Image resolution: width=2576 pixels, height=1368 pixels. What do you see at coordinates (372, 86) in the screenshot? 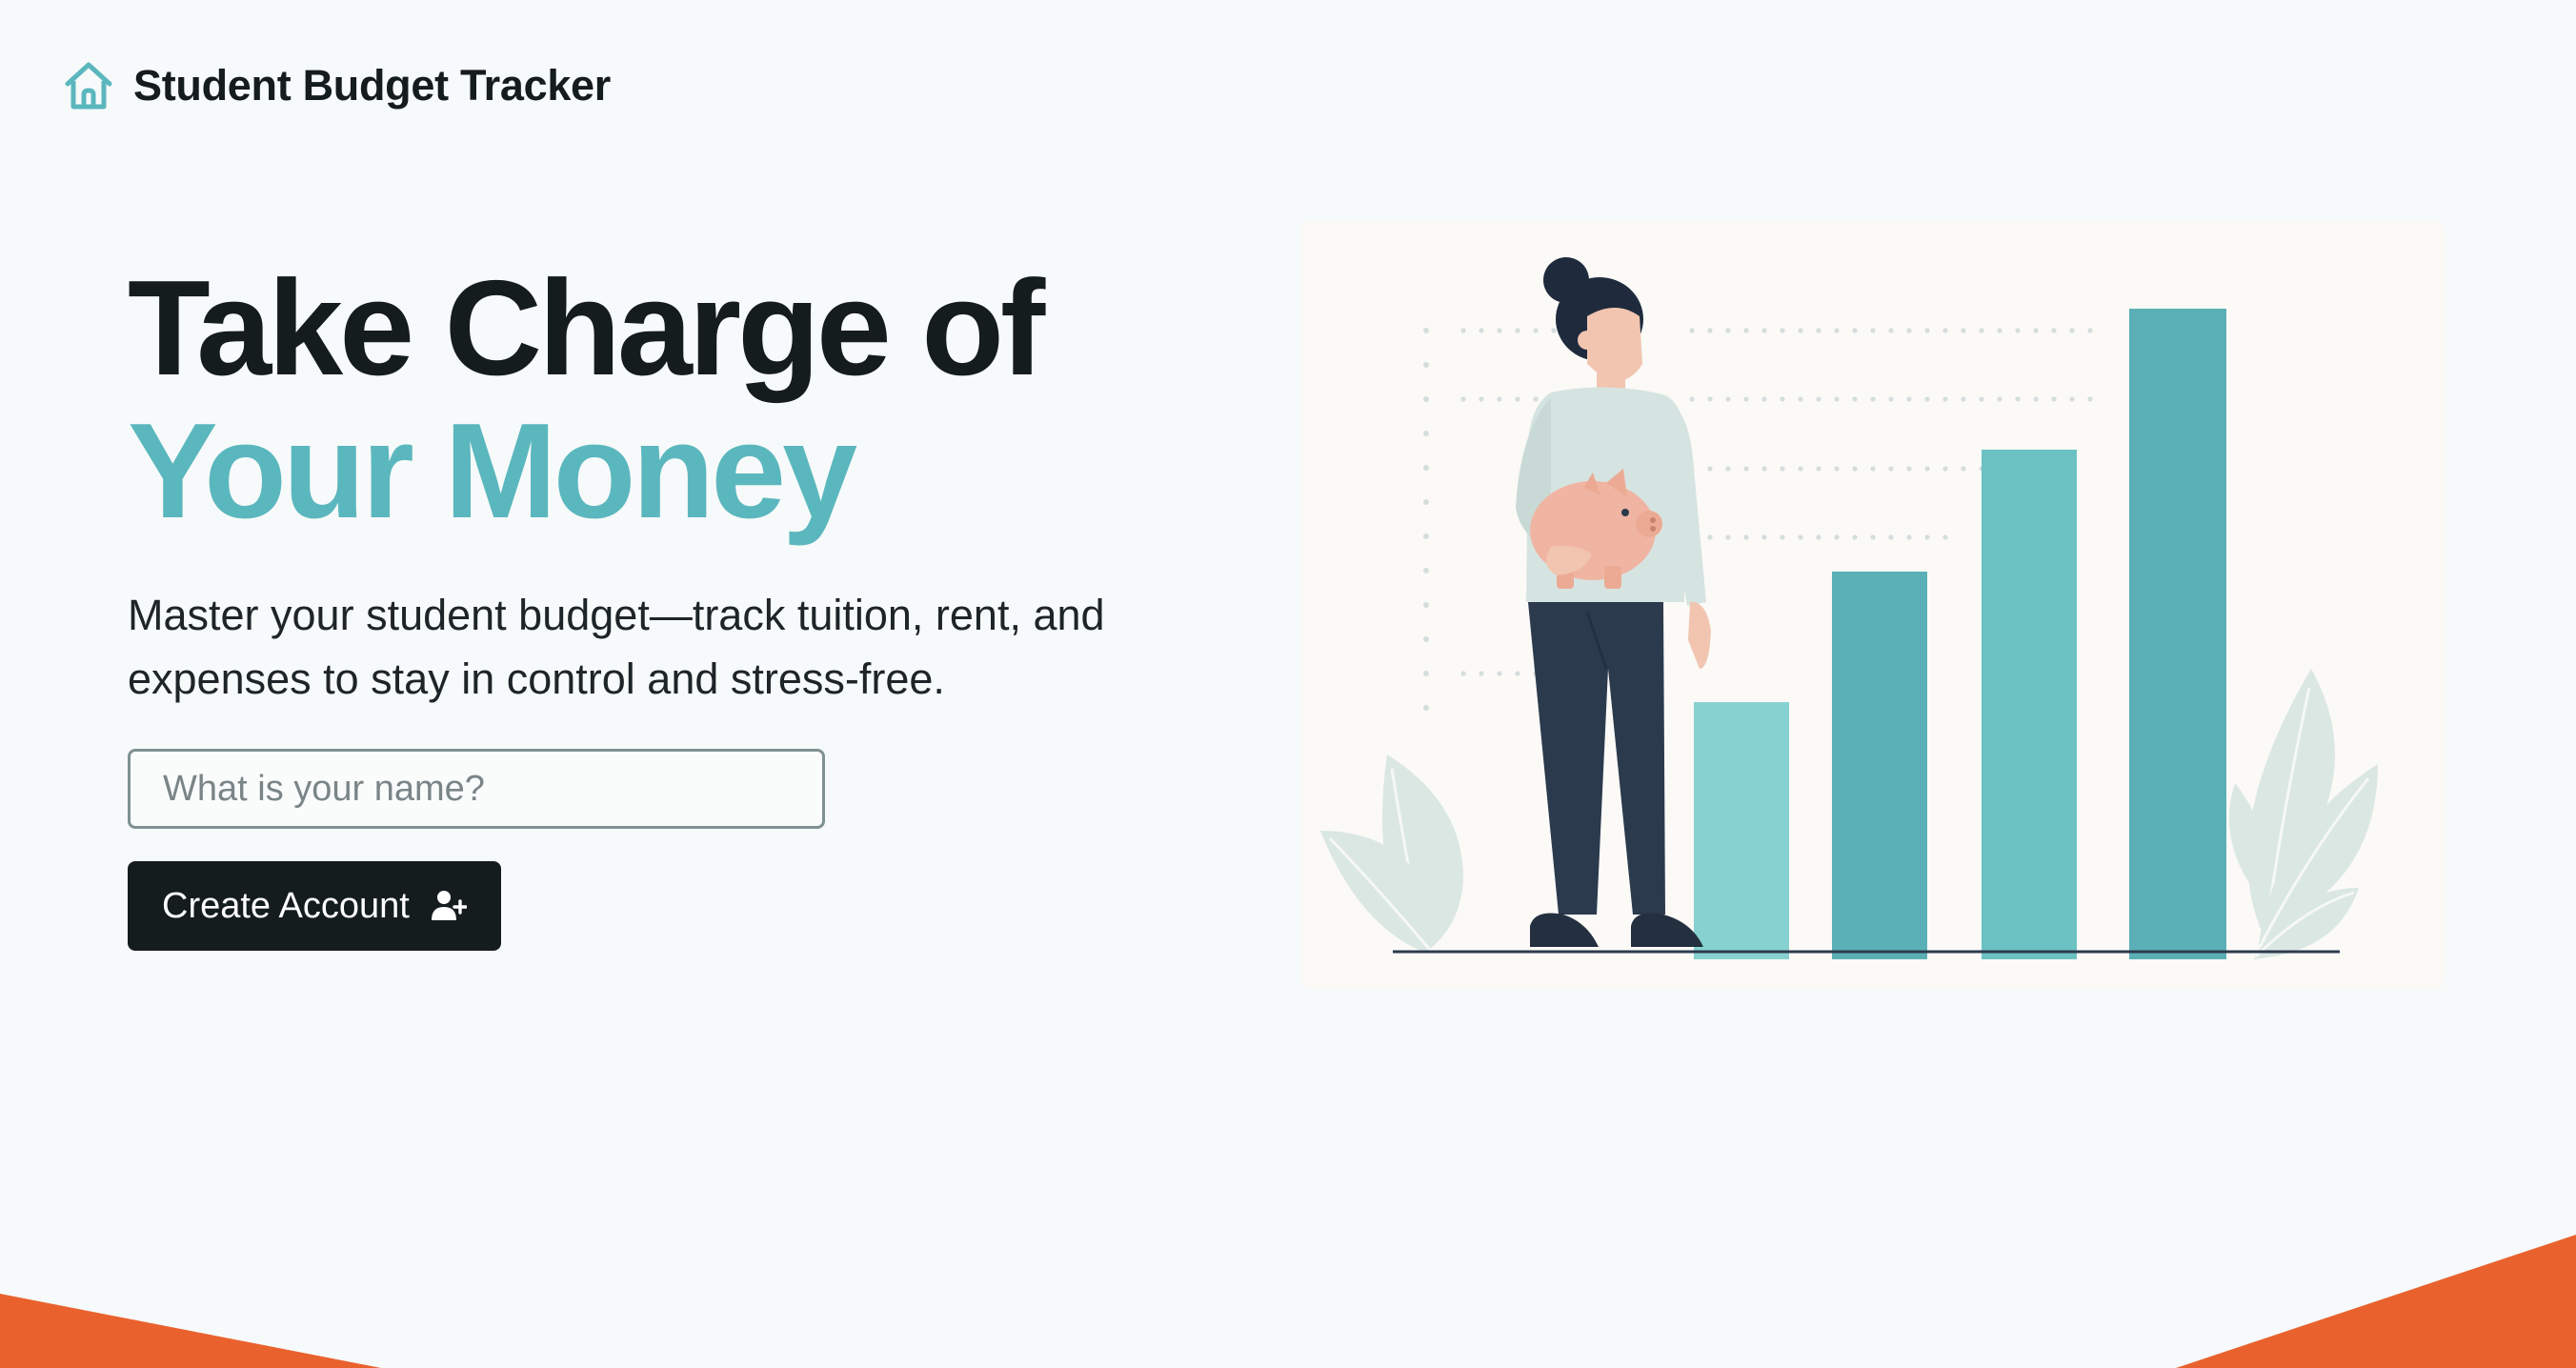
I see `app-title: Student Budget Tracker` at bounding box center [372, 86].